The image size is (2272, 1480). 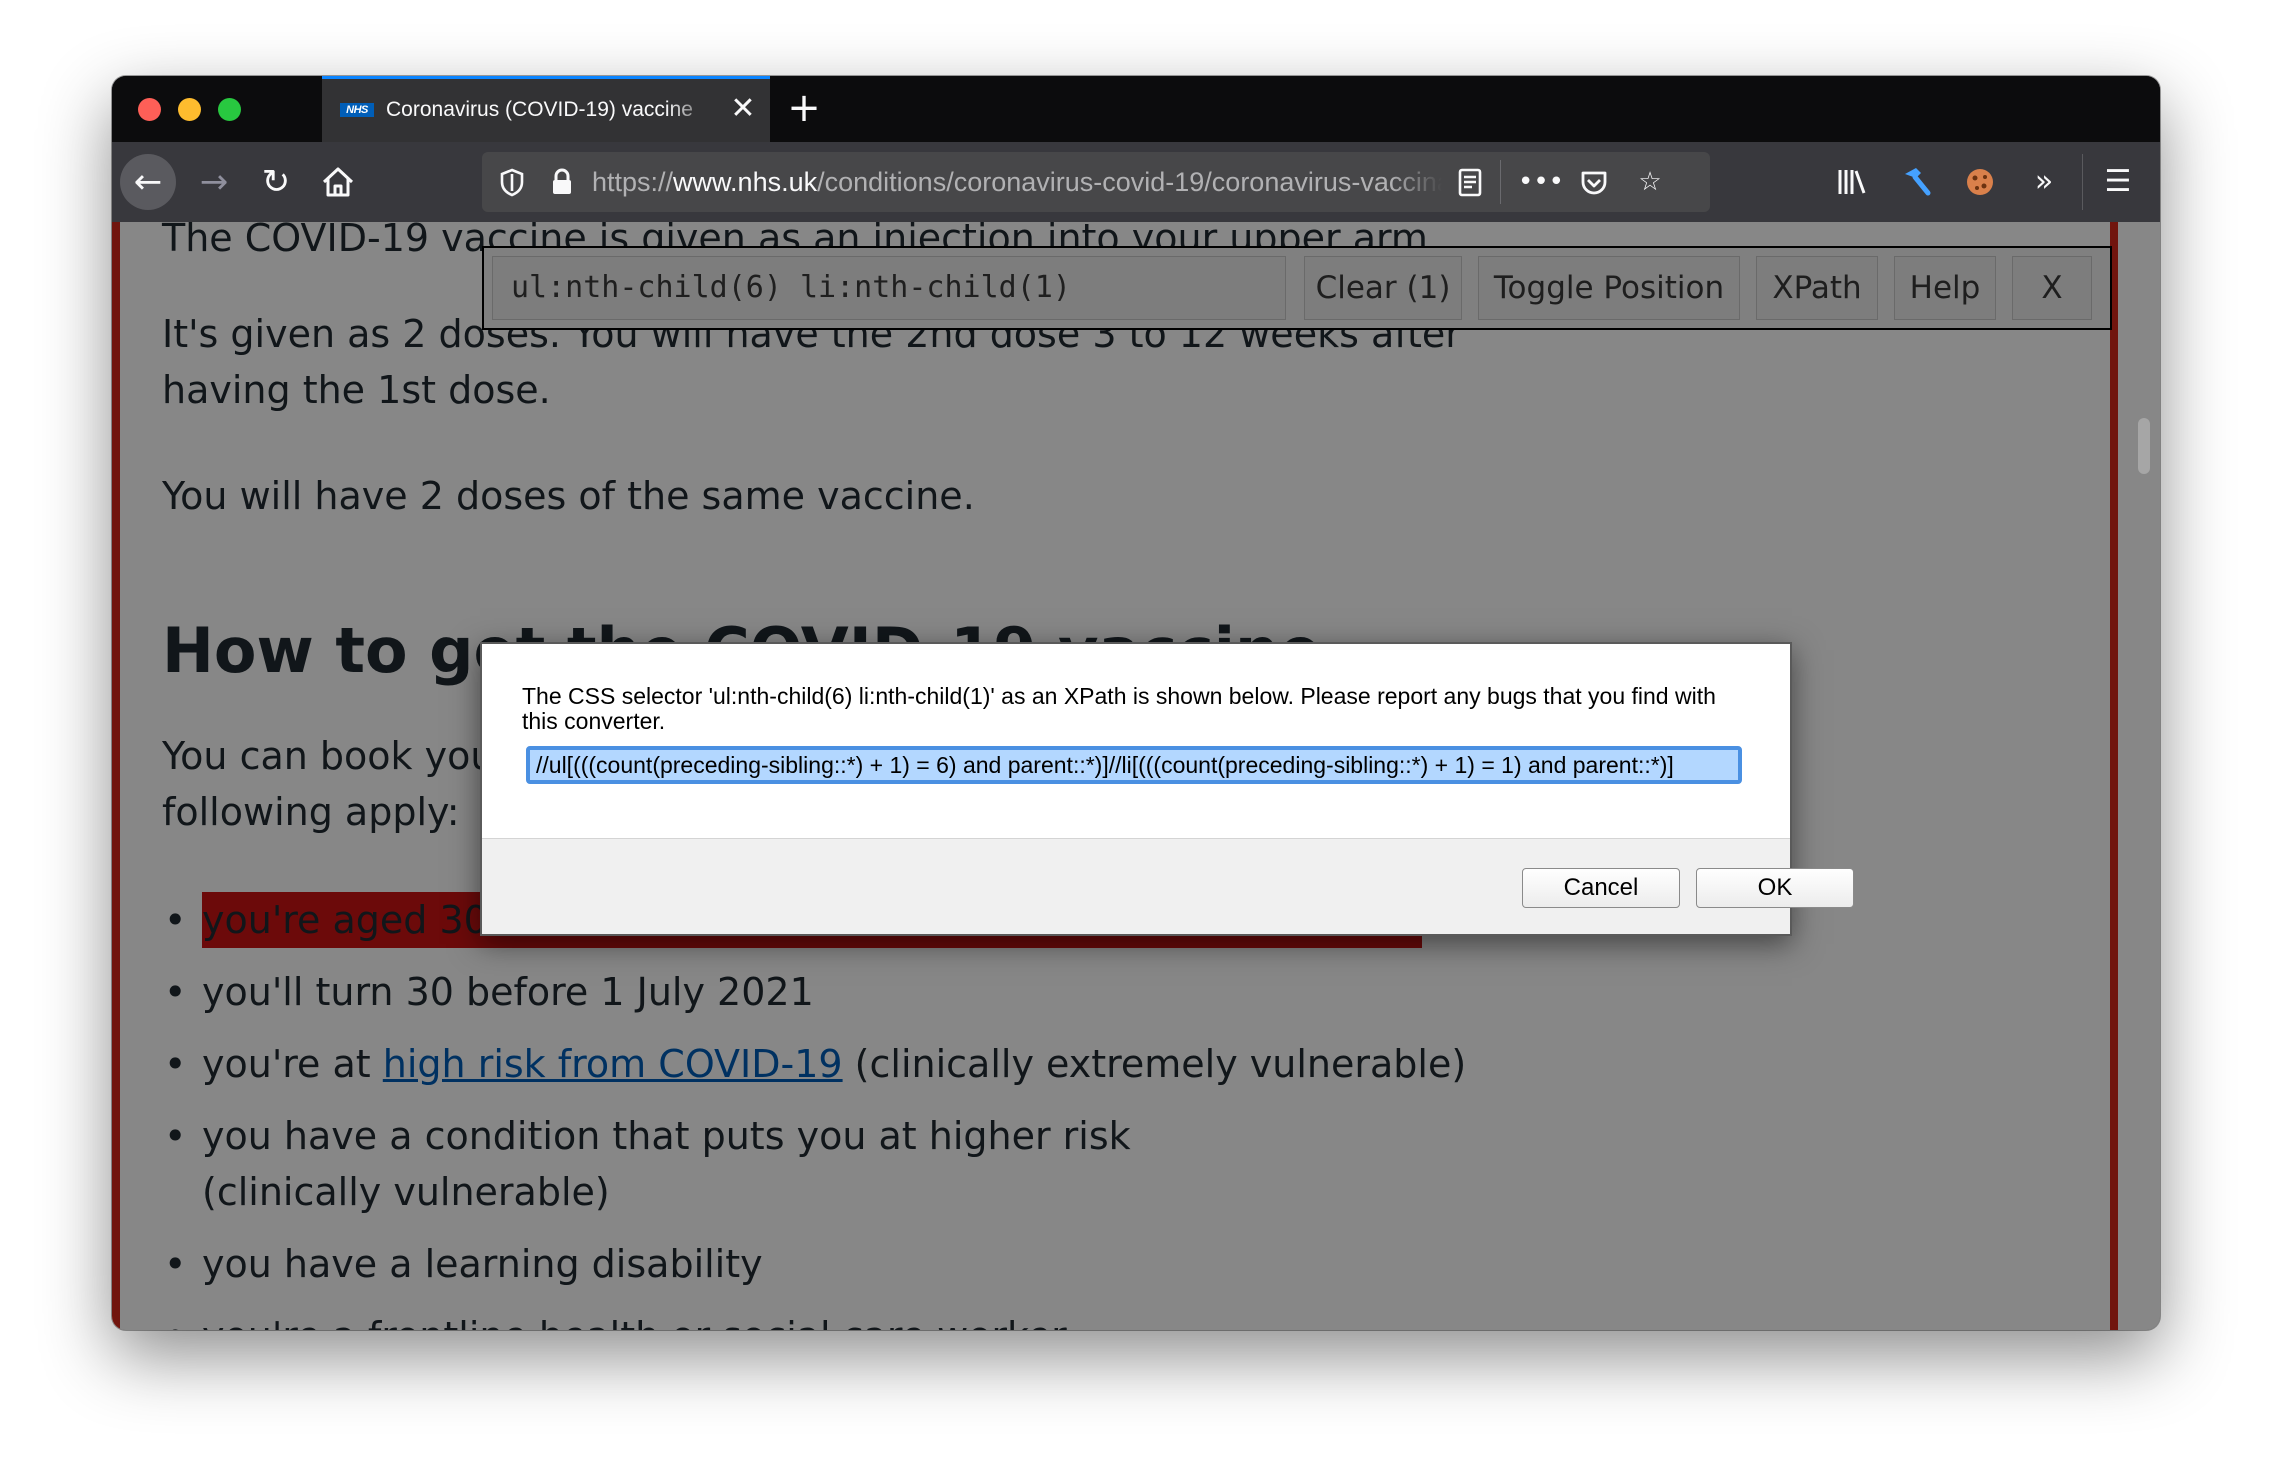 What do you see at coordinates (1650, 182) in the screenshot?
I see `bookmark-star-icon: ☆` at bounding box center [1650, 182].